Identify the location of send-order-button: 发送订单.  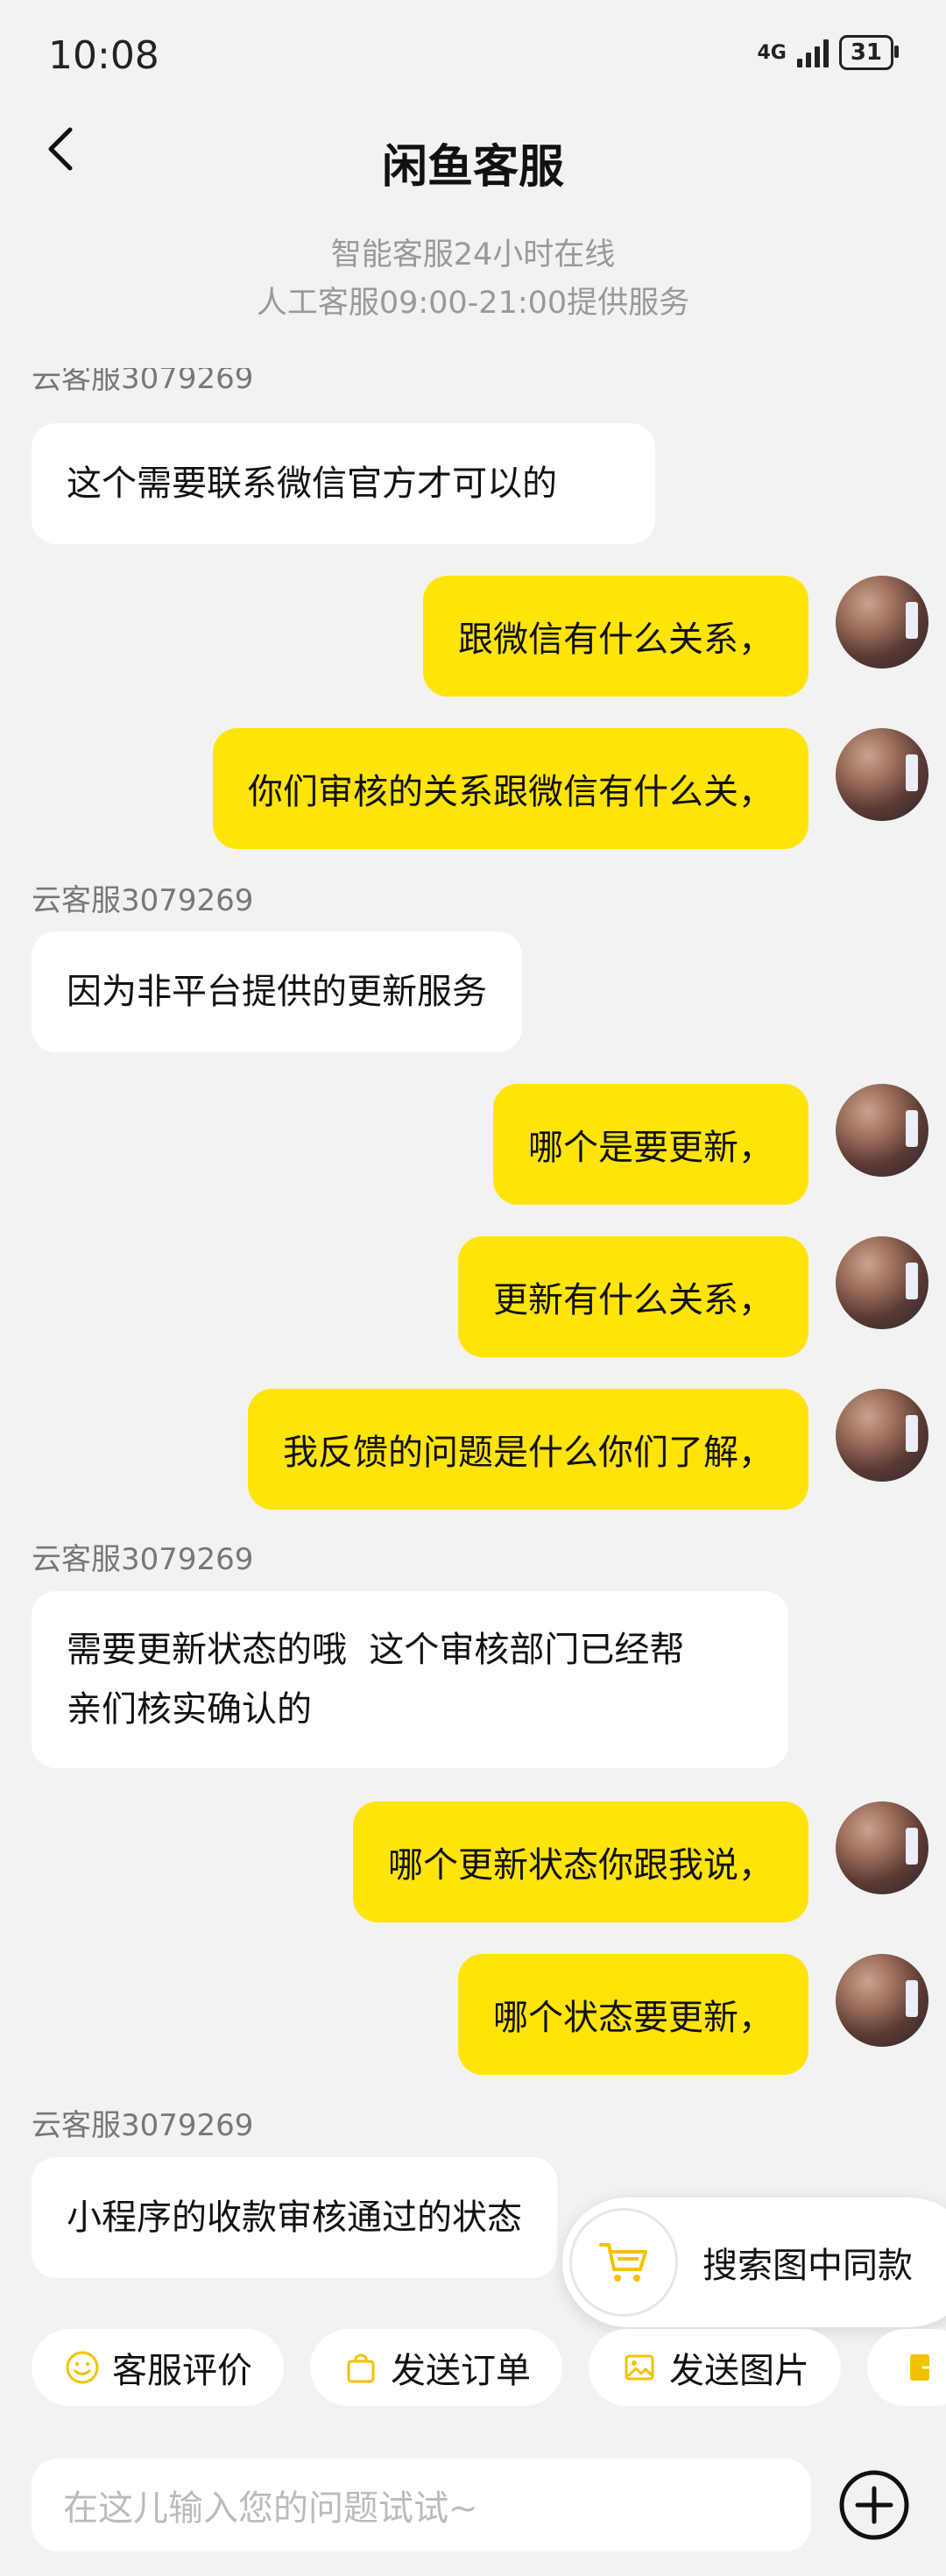
(436, 2367).